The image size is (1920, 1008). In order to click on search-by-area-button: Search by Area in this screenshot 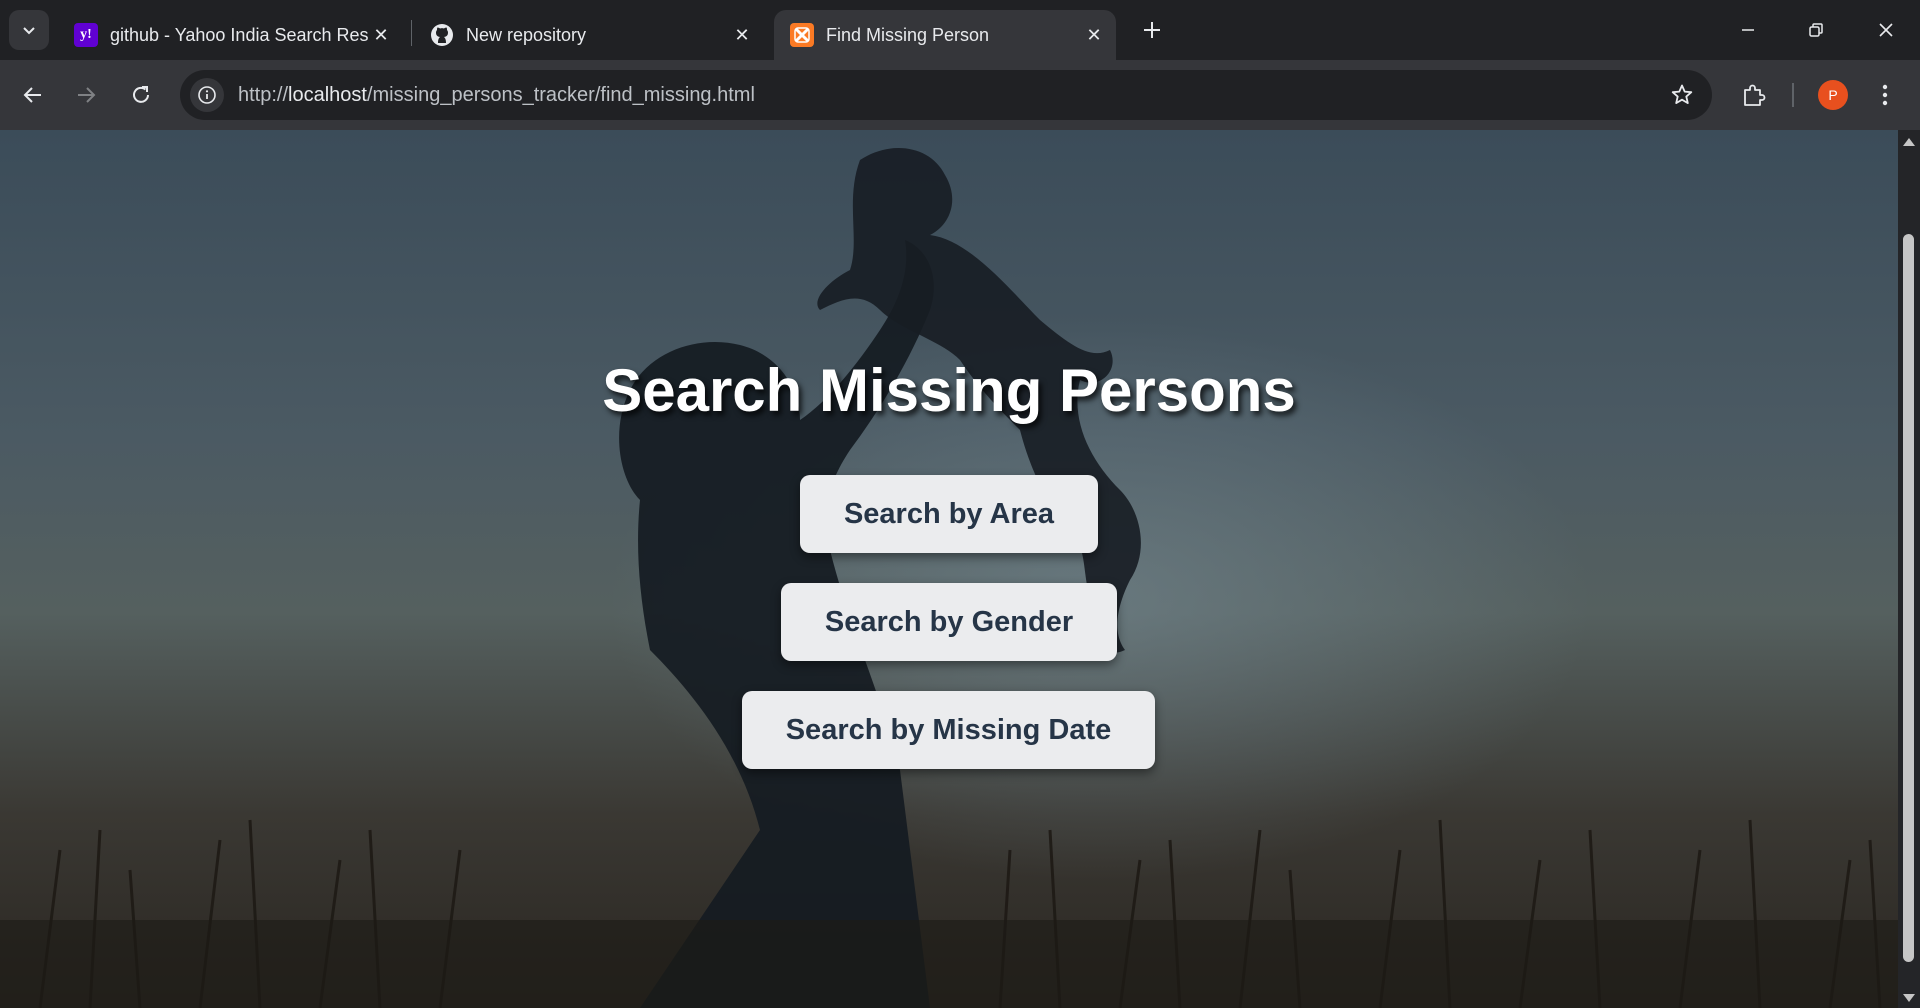, I will do `click(949, 514)`.